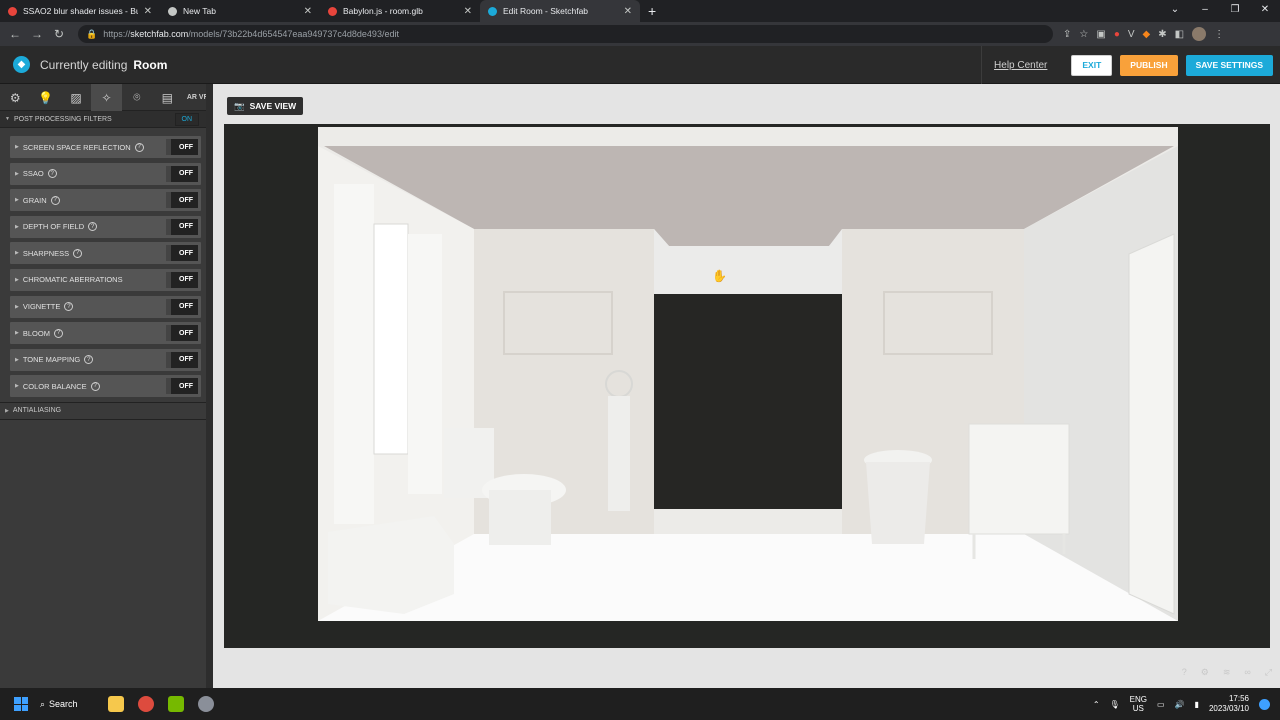 This screenshot has width=1280, height=720. Describe the element at coordinates (105, 306) in the screenshot. I see `filter-vignette: ▶ VIGNETTE? OFF` at that location.